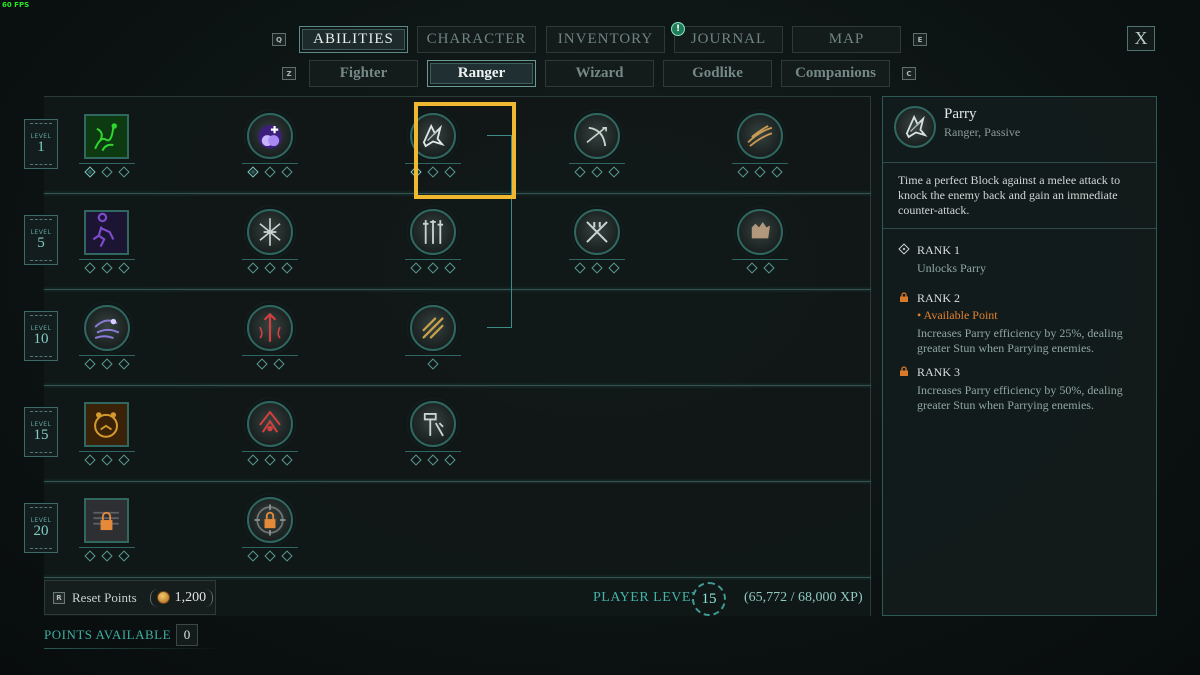 The width and height of the screenshot is (1200, 675). What do you see at coordinates (846, 39) in the screenshot?
I see `tab-map: MAP` at bounding box center [846, 39].